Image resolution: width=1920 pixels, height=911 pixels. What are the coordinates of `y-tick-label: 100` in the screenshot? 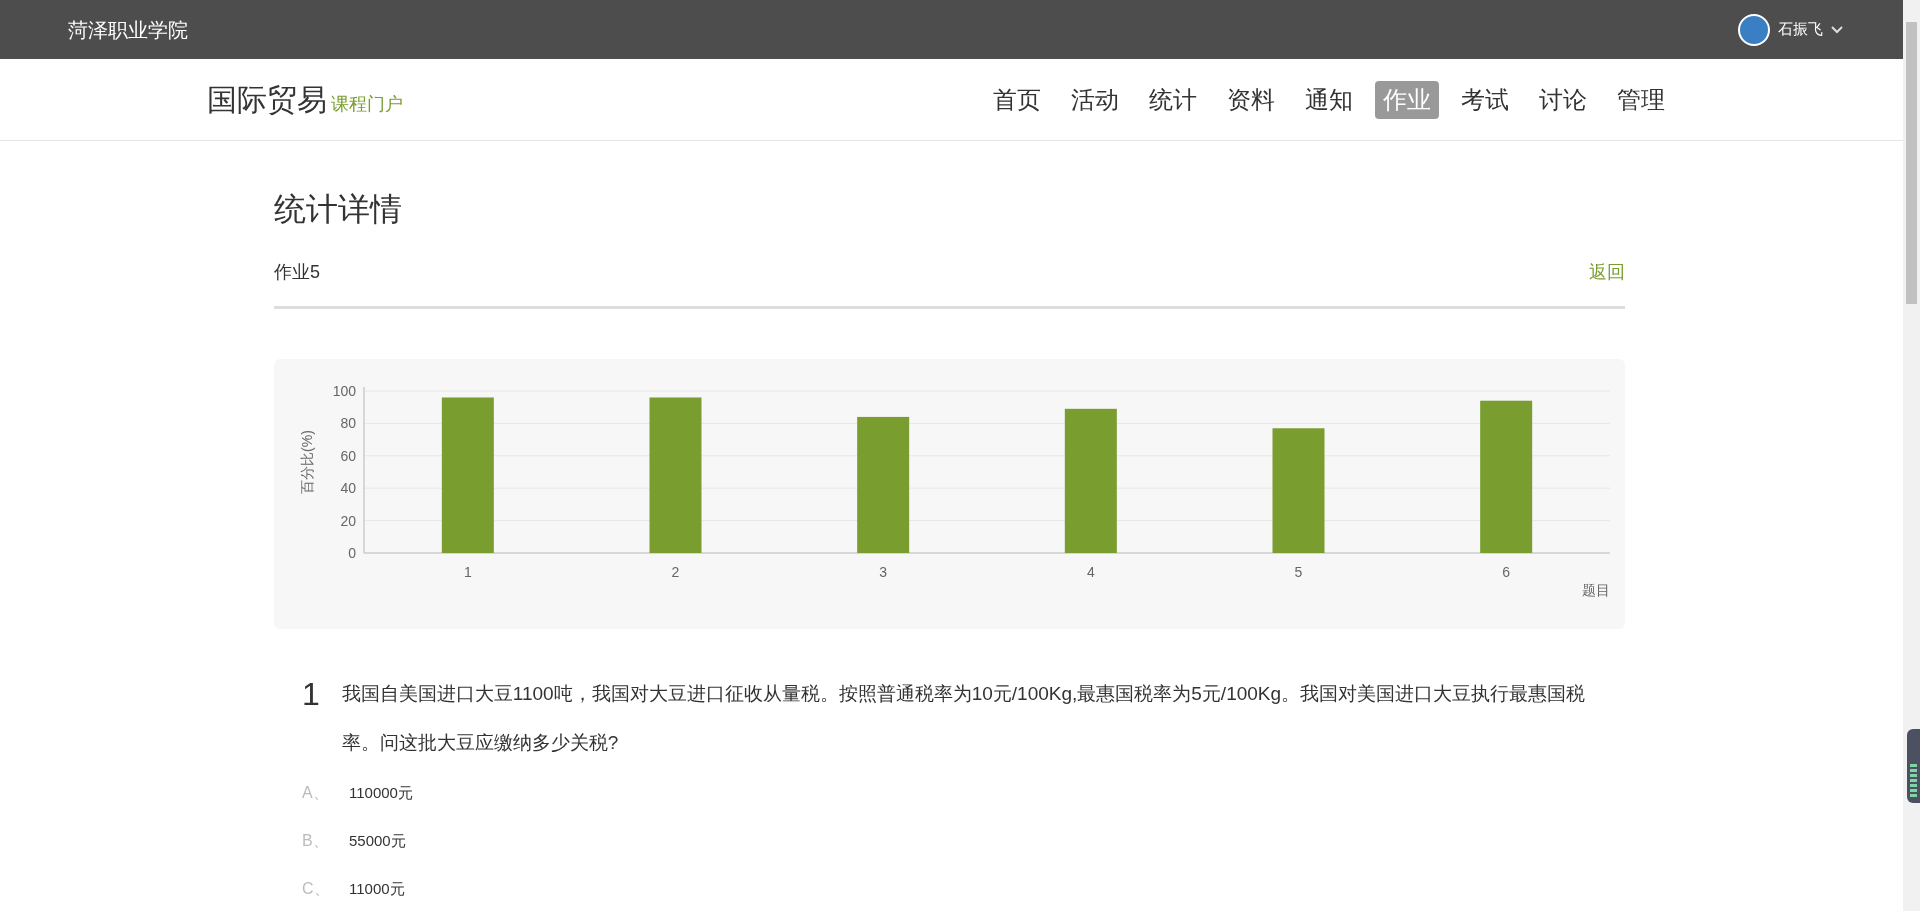 It's located at (344, 391).